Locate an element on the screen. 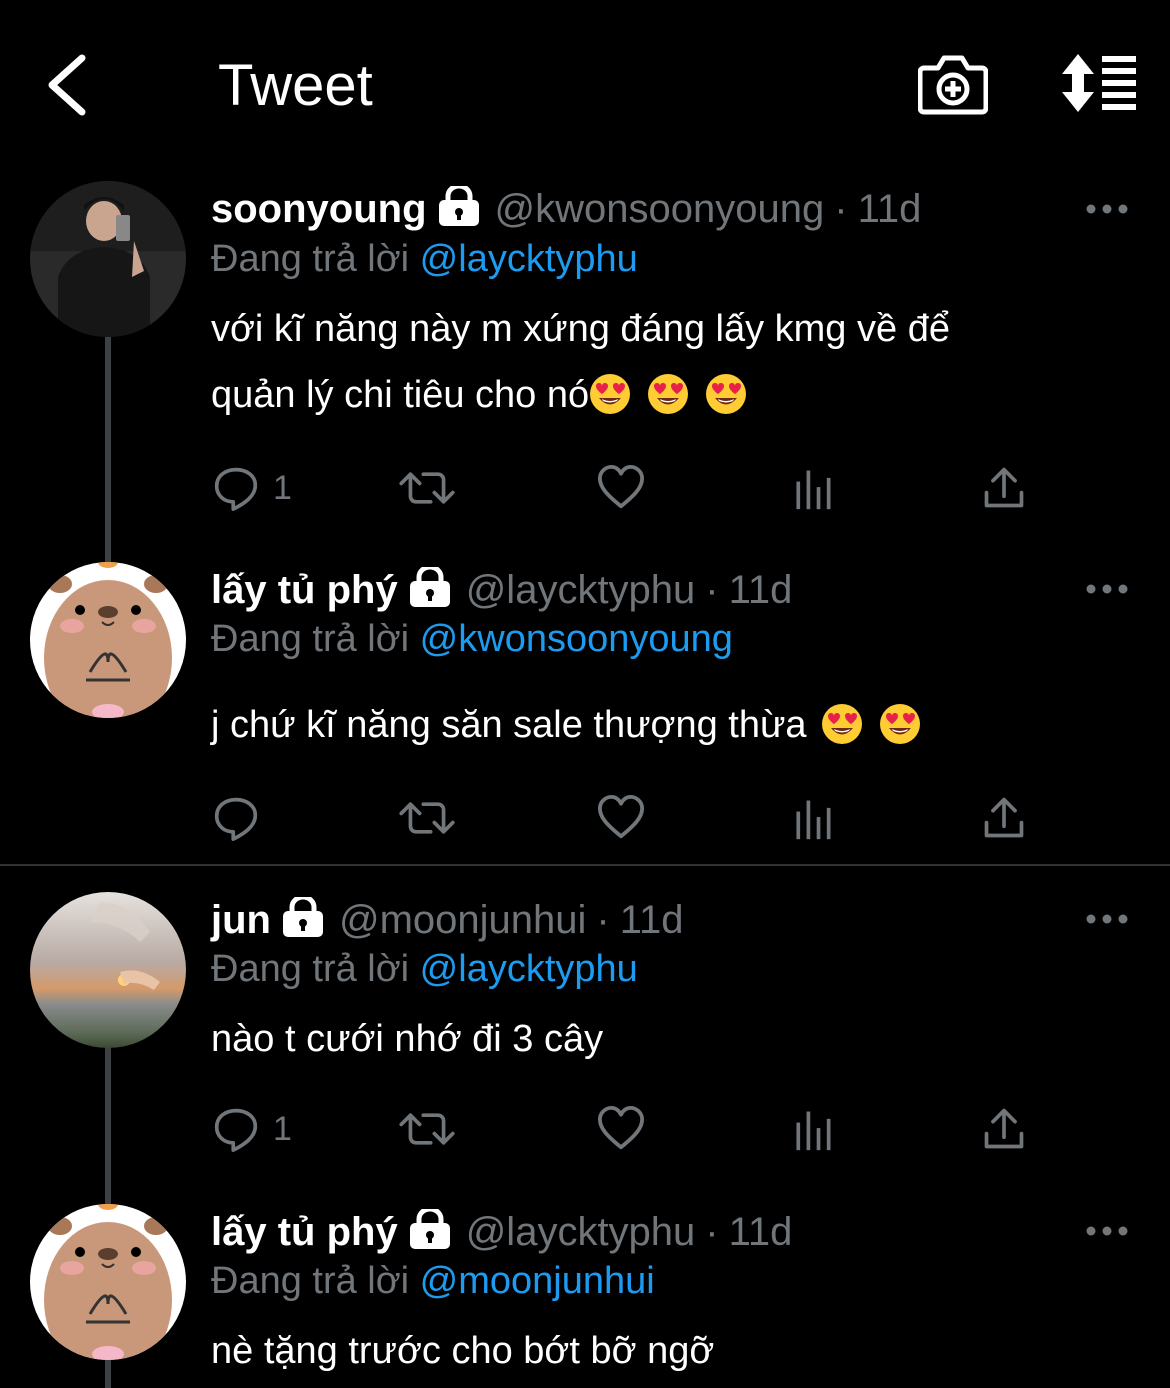 The image size is (1170, 1388). tweet-text-line: j chứ kĩ năng săn sale thượng thừa is located at coordinates (661, 725).